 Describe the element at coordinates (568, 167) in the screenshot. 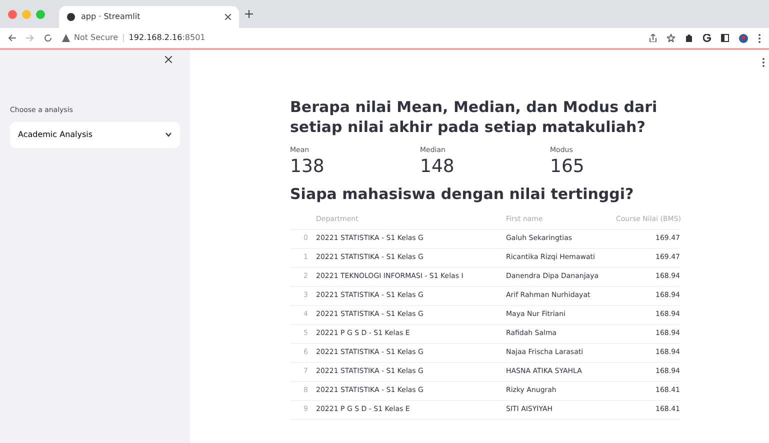

I see `metric-value: 165` at that location.